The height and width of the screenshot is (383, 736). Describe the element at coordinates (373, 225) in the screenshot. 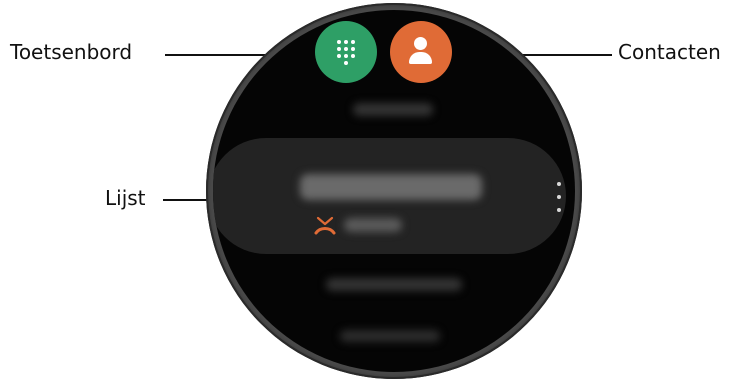

I see `call-time-blurred` at that location.